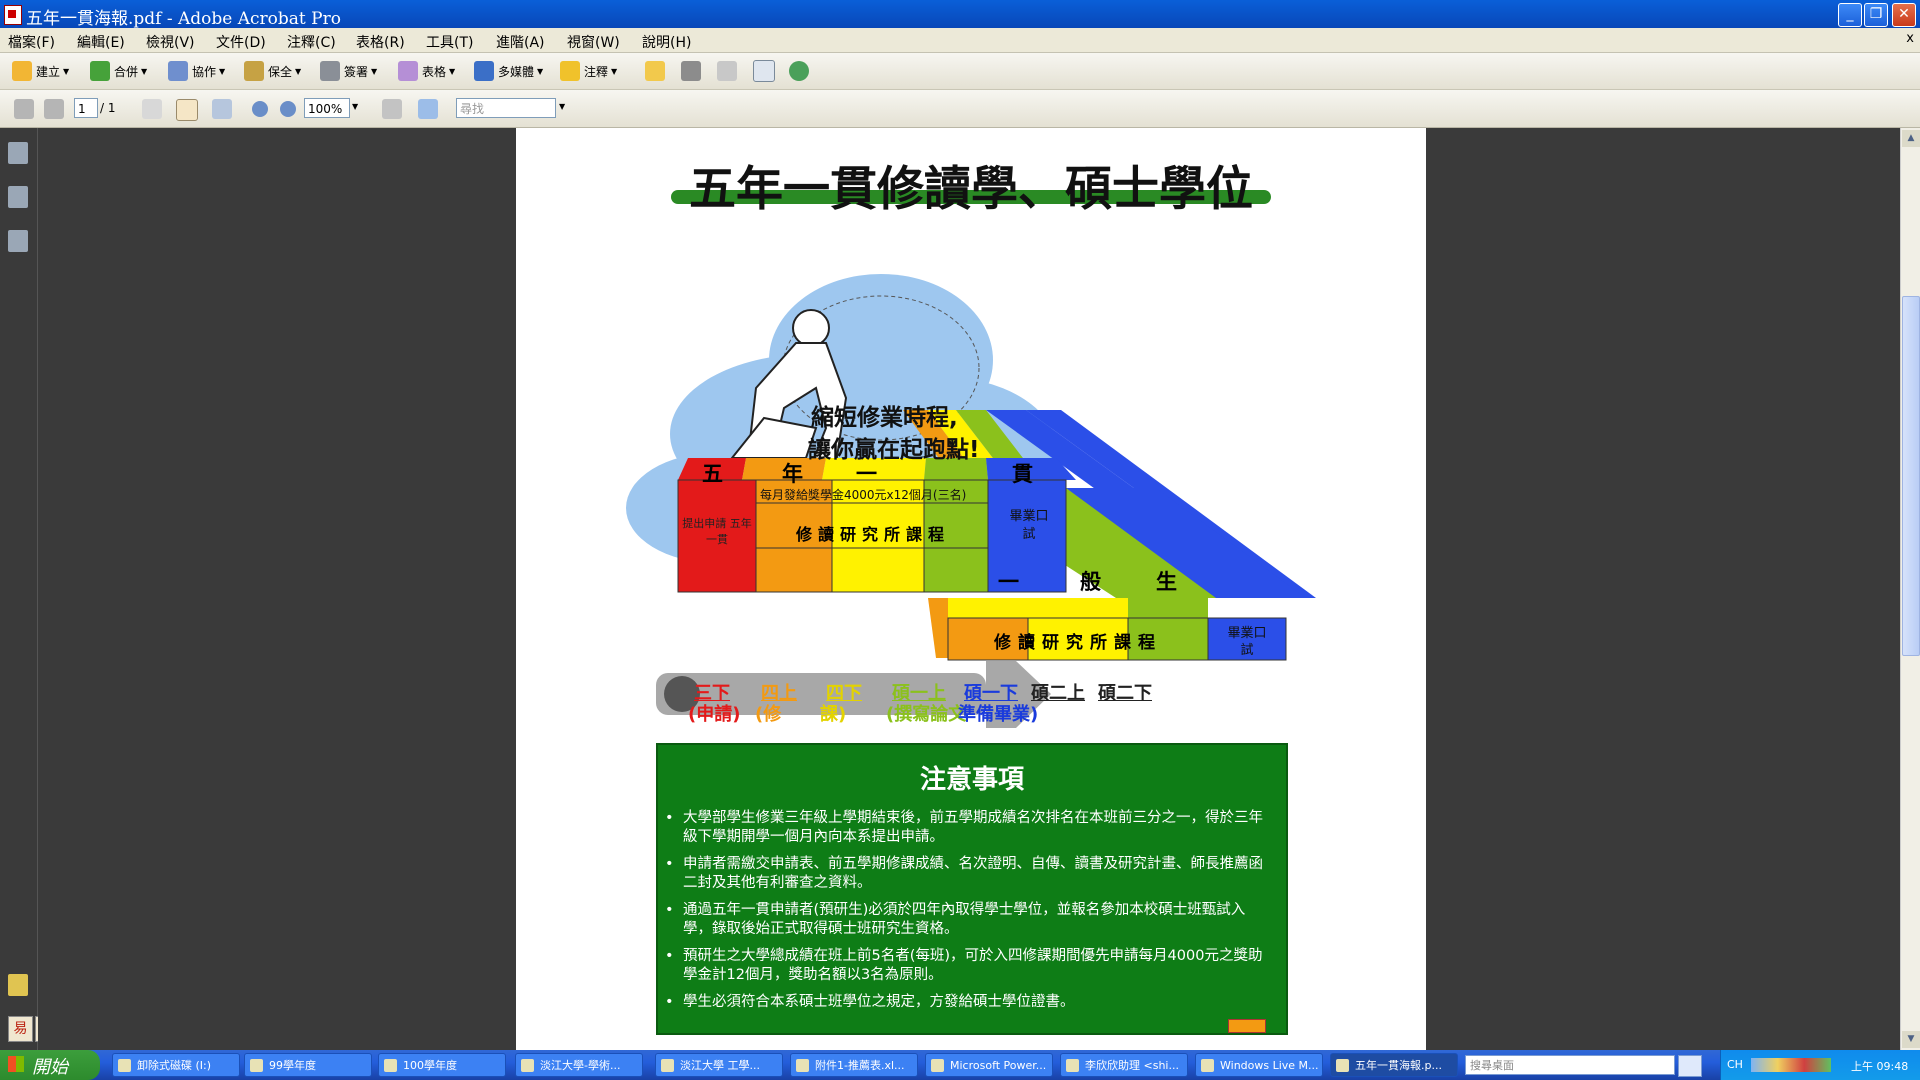  Describe the element at coordinates (1911, 476) in the screenshot. I see `scroll-thumb` at that location.